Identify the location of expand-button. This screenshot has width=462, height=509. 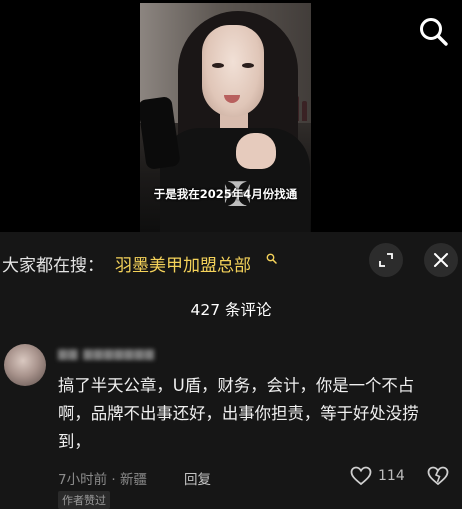
(386, 260).